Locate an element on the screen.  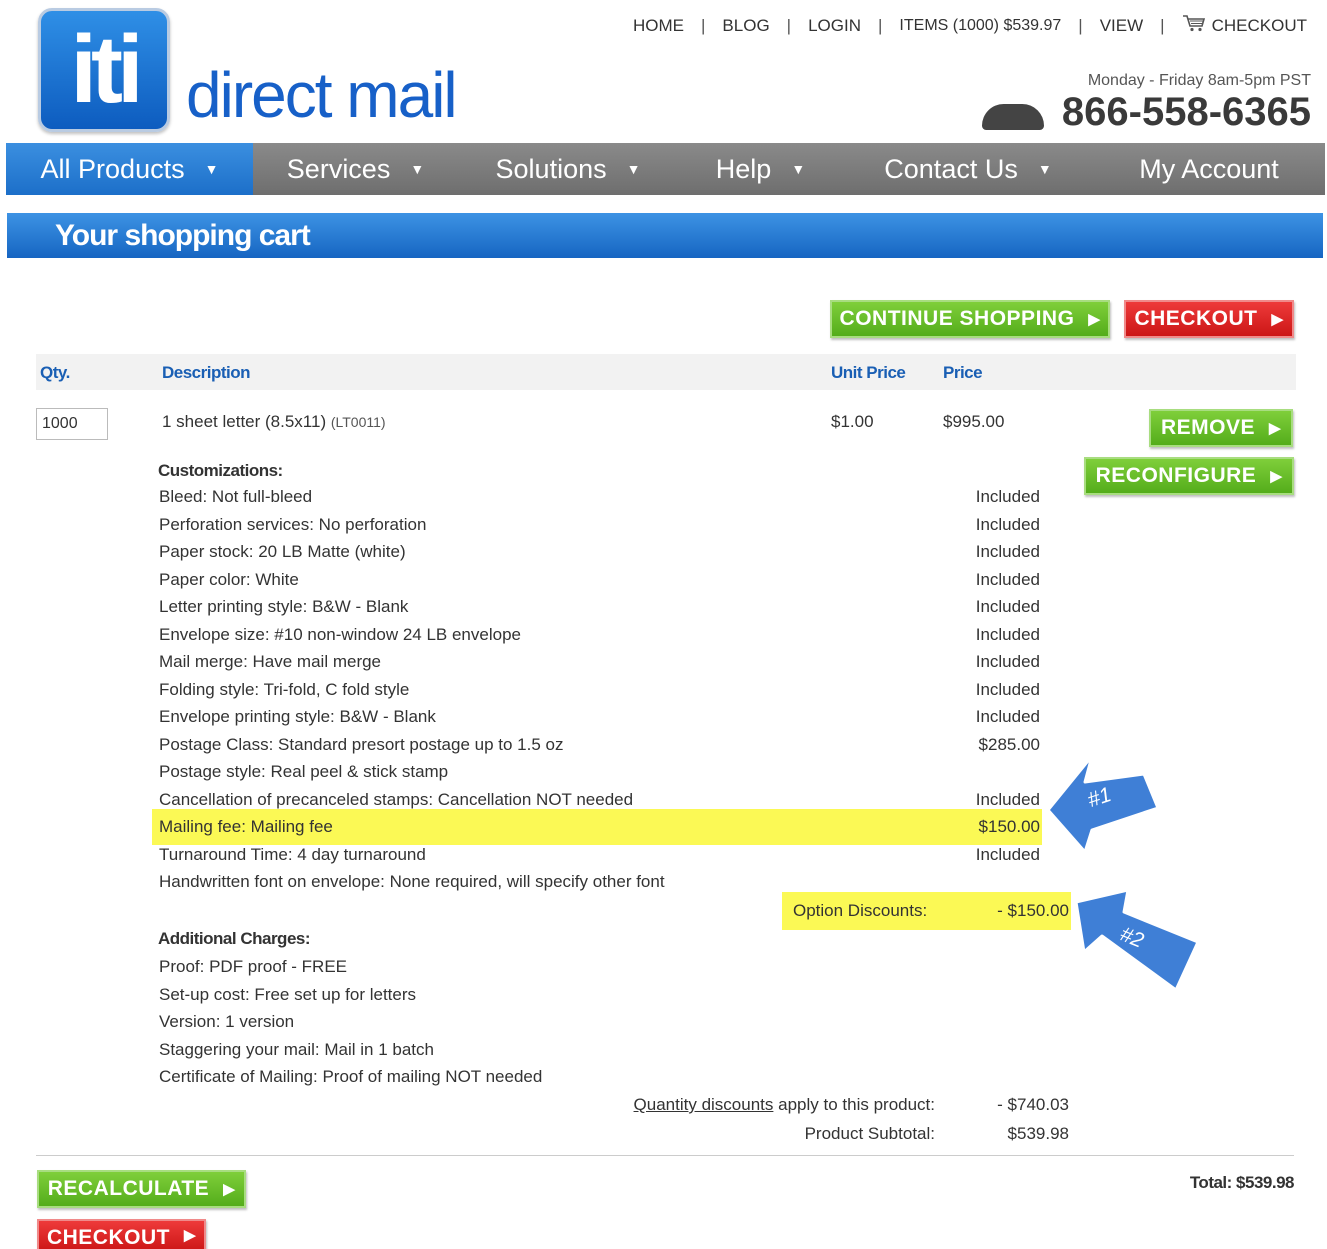
item-description: 1 sheet letter (8.5x11) (LT0011) is located at coordinates (274, 422).